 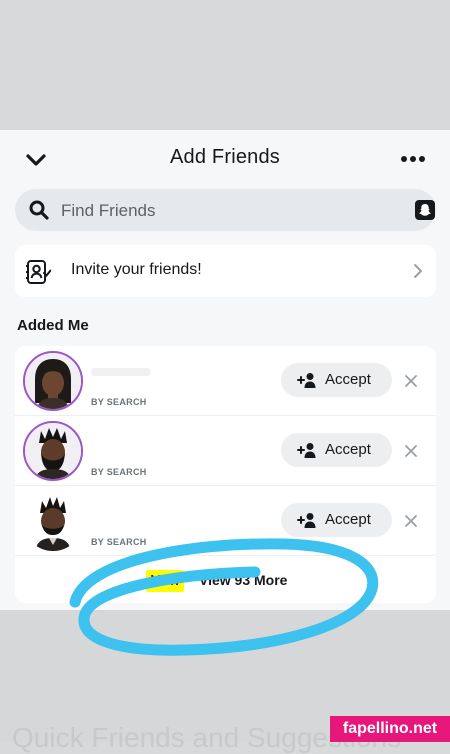 What do you see at coordinates (425, 210) in the screenshot?
I see `snapcode-icon` at bounding box center [425, 210].